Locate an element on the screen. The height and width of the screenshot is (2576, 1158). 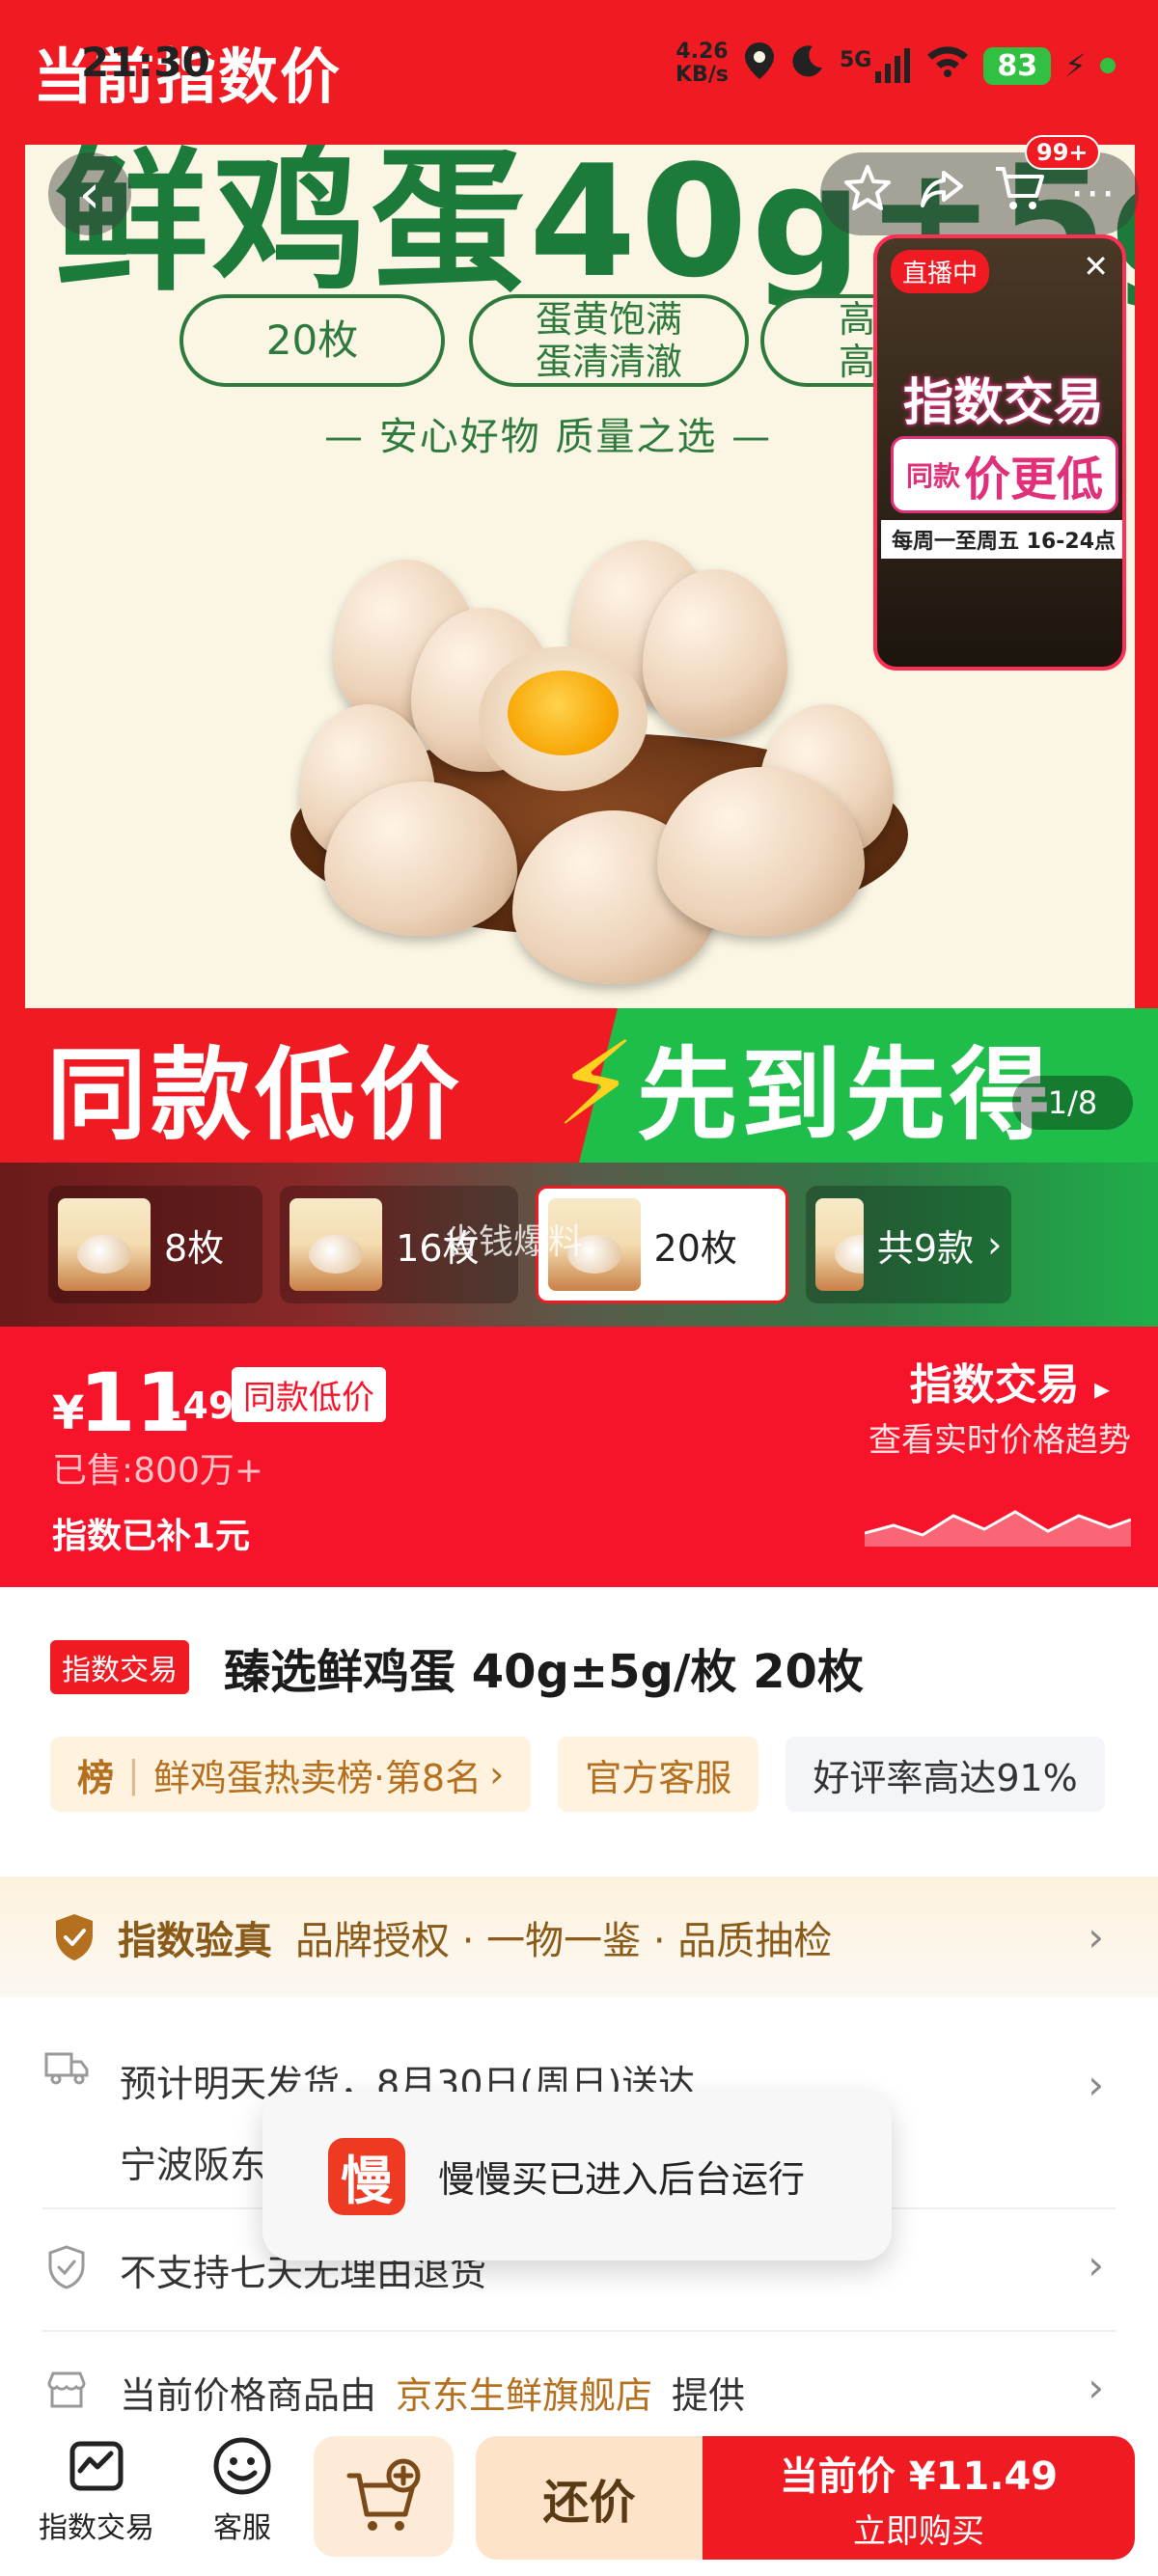
add-to-cart-button is located at coordinates (384, 2497).